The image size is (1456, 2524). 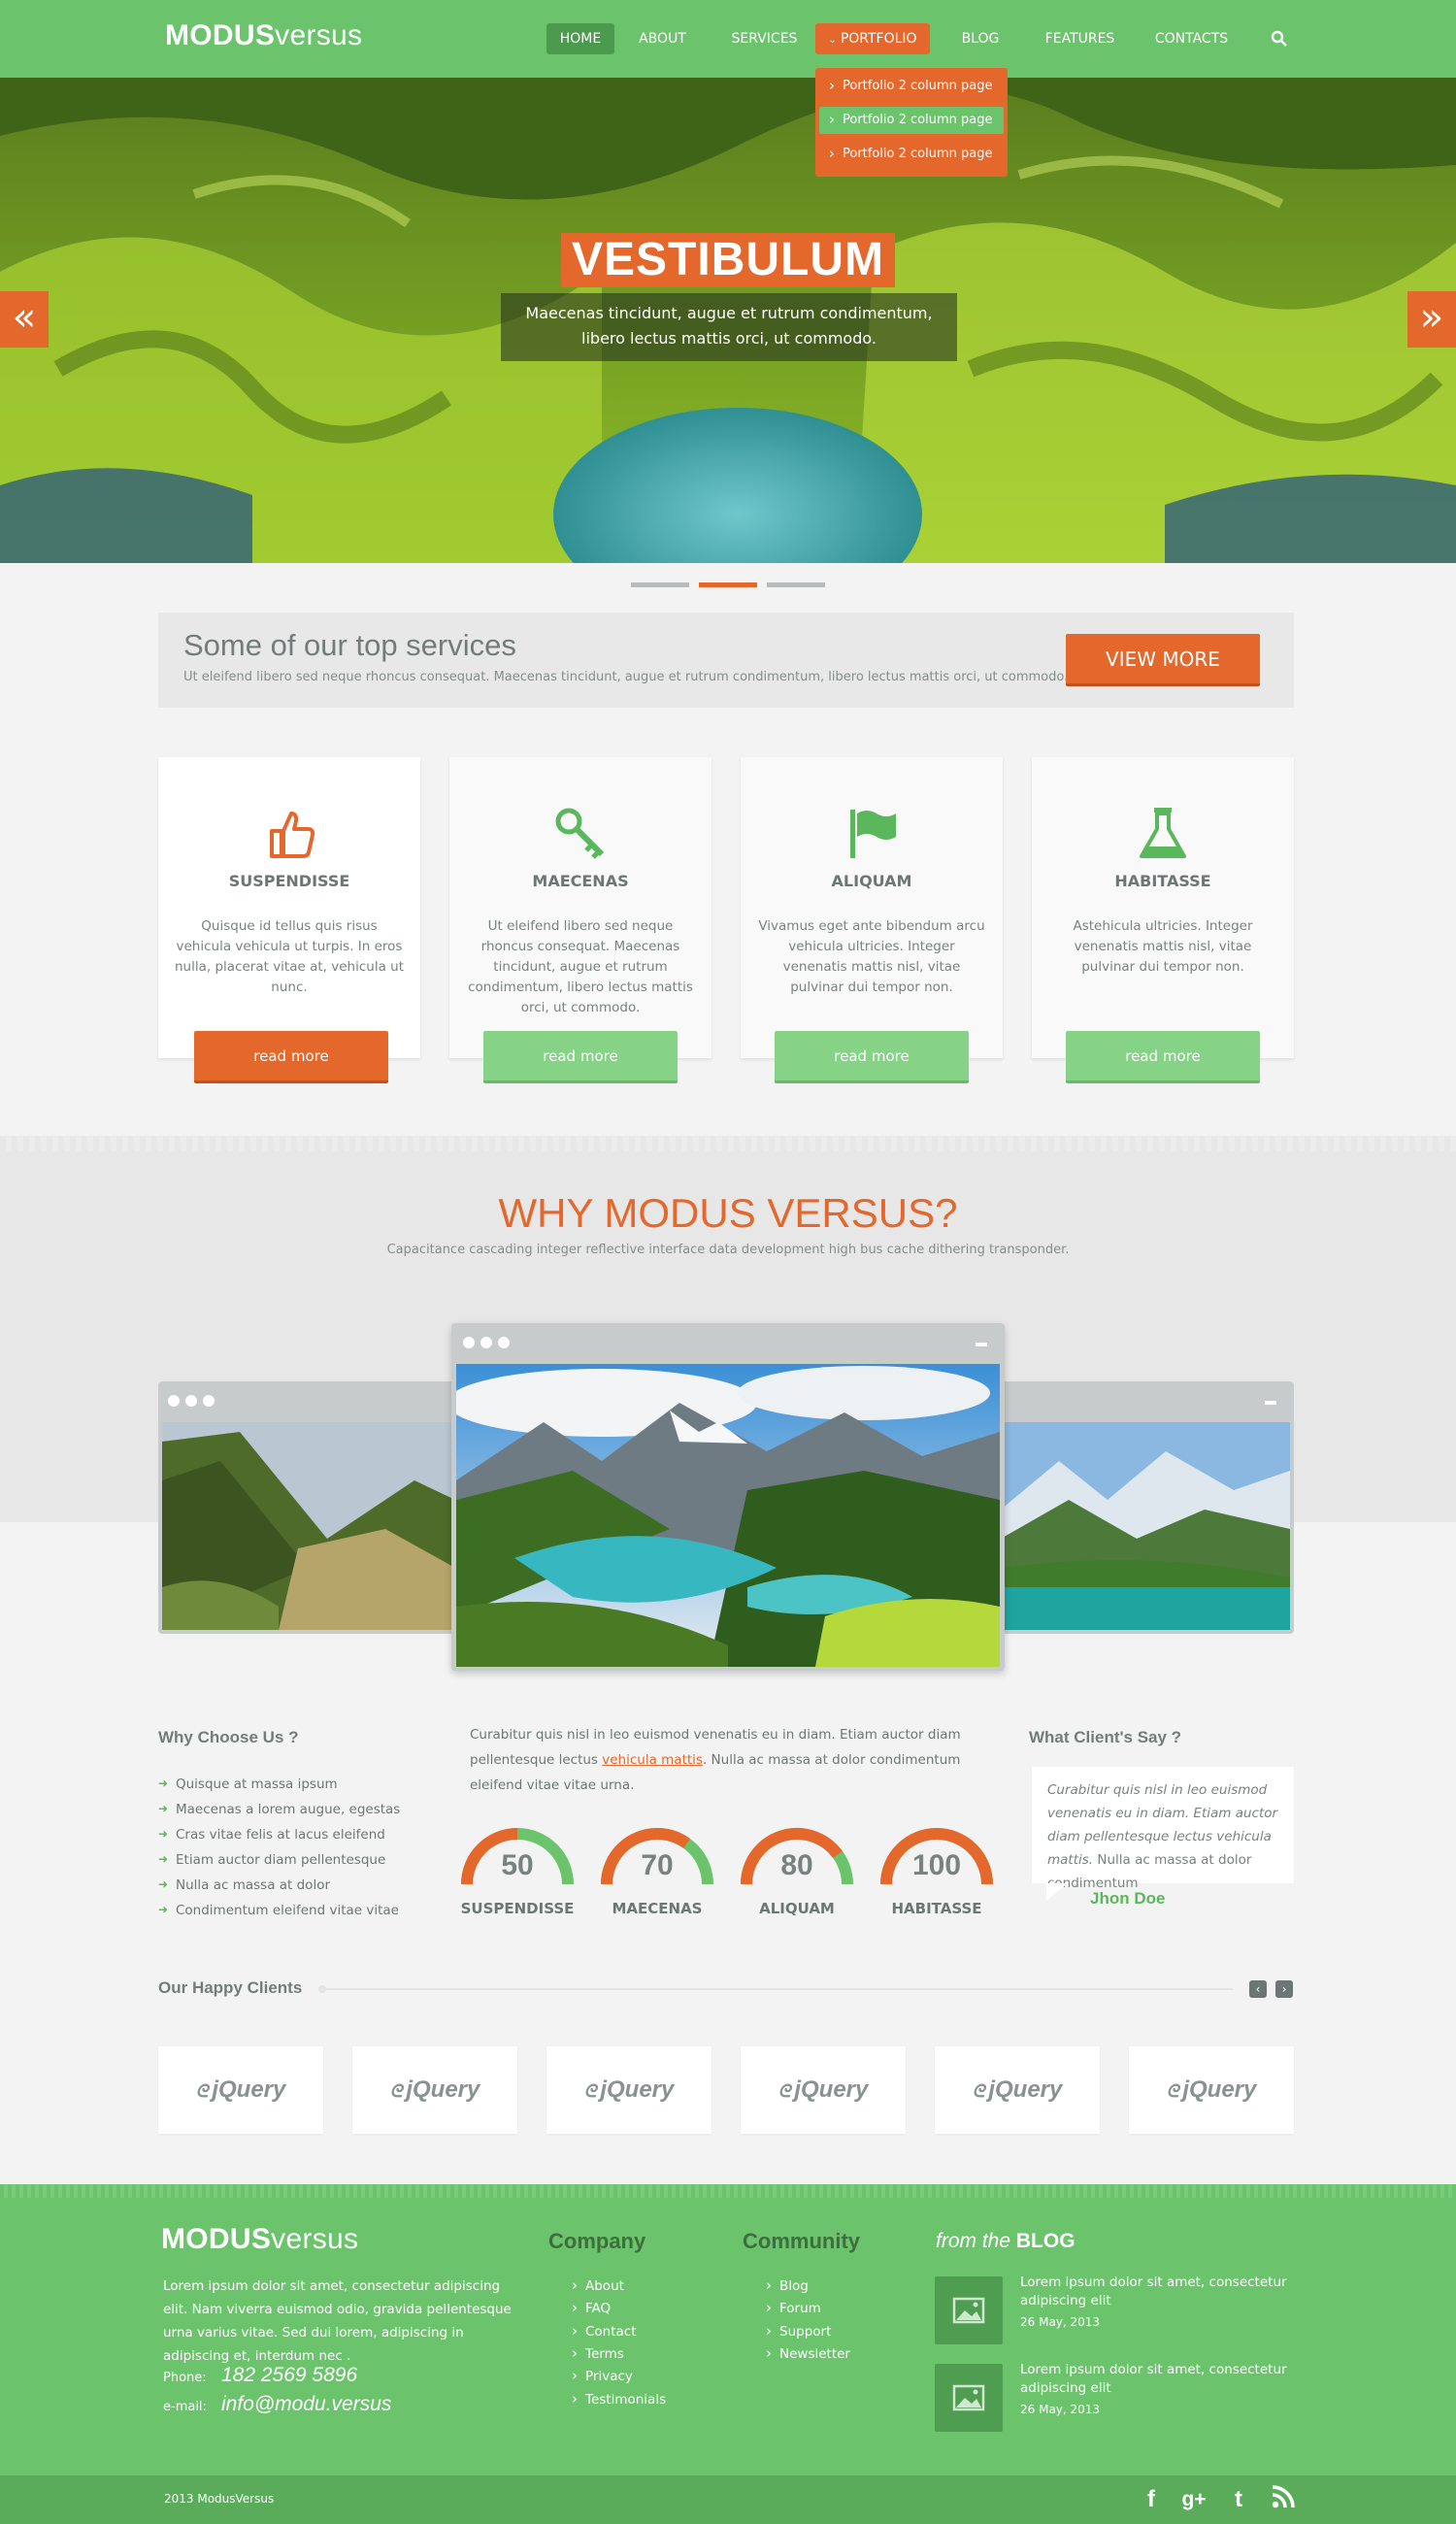 What do you see at coordinates (872, 833) in the screenshot?
I see `flag-icon` at bounding box center [872, 833].